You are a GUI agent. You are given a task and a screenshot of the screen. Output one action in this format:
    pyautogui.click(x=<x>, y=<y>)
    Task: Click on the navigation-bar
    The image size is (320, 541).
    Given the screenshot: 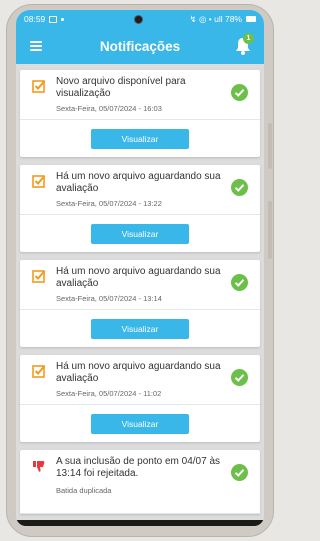 What is the action you would take?
    pyautogui.click(x=140, y=523)
    